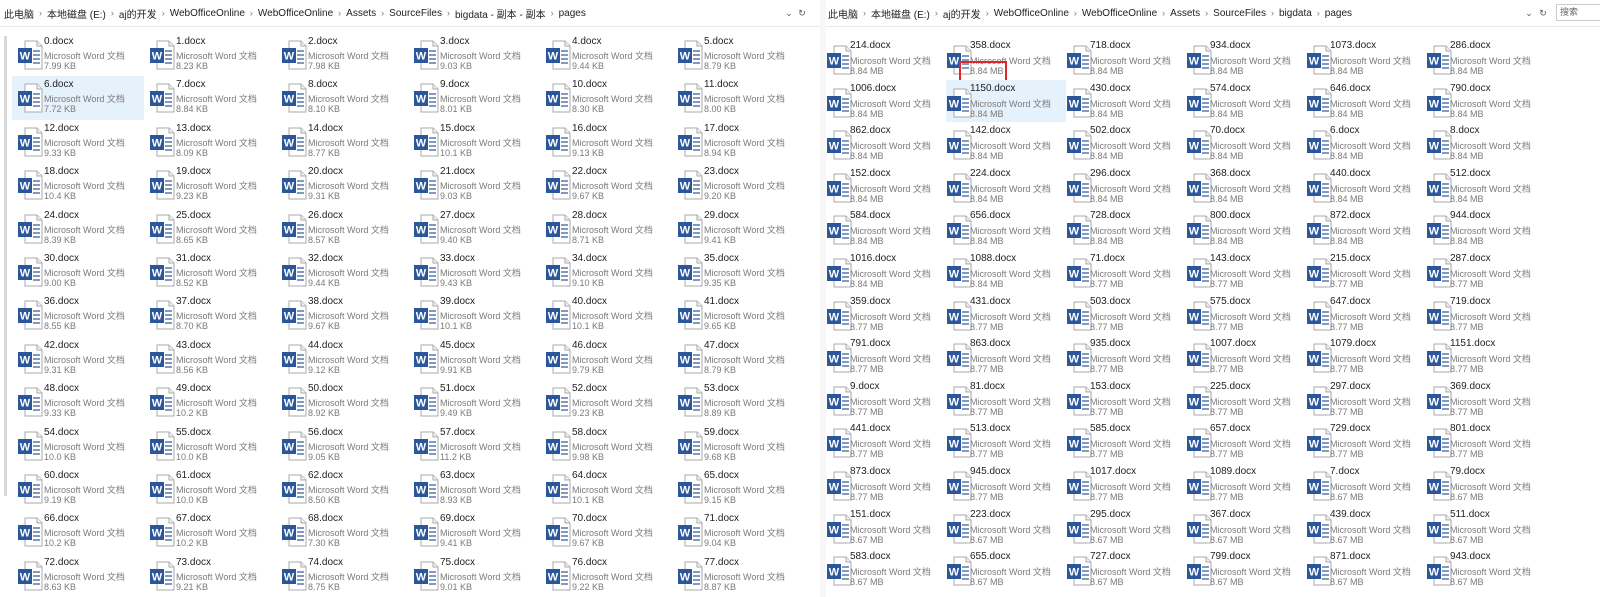 This screenshot has width=1600, height=597. What do you see at coordinates (1031, 13) in the screenshot?
I see `breadcrumb-item: WebOfficeOnline` at bounding box center [1031, 13].